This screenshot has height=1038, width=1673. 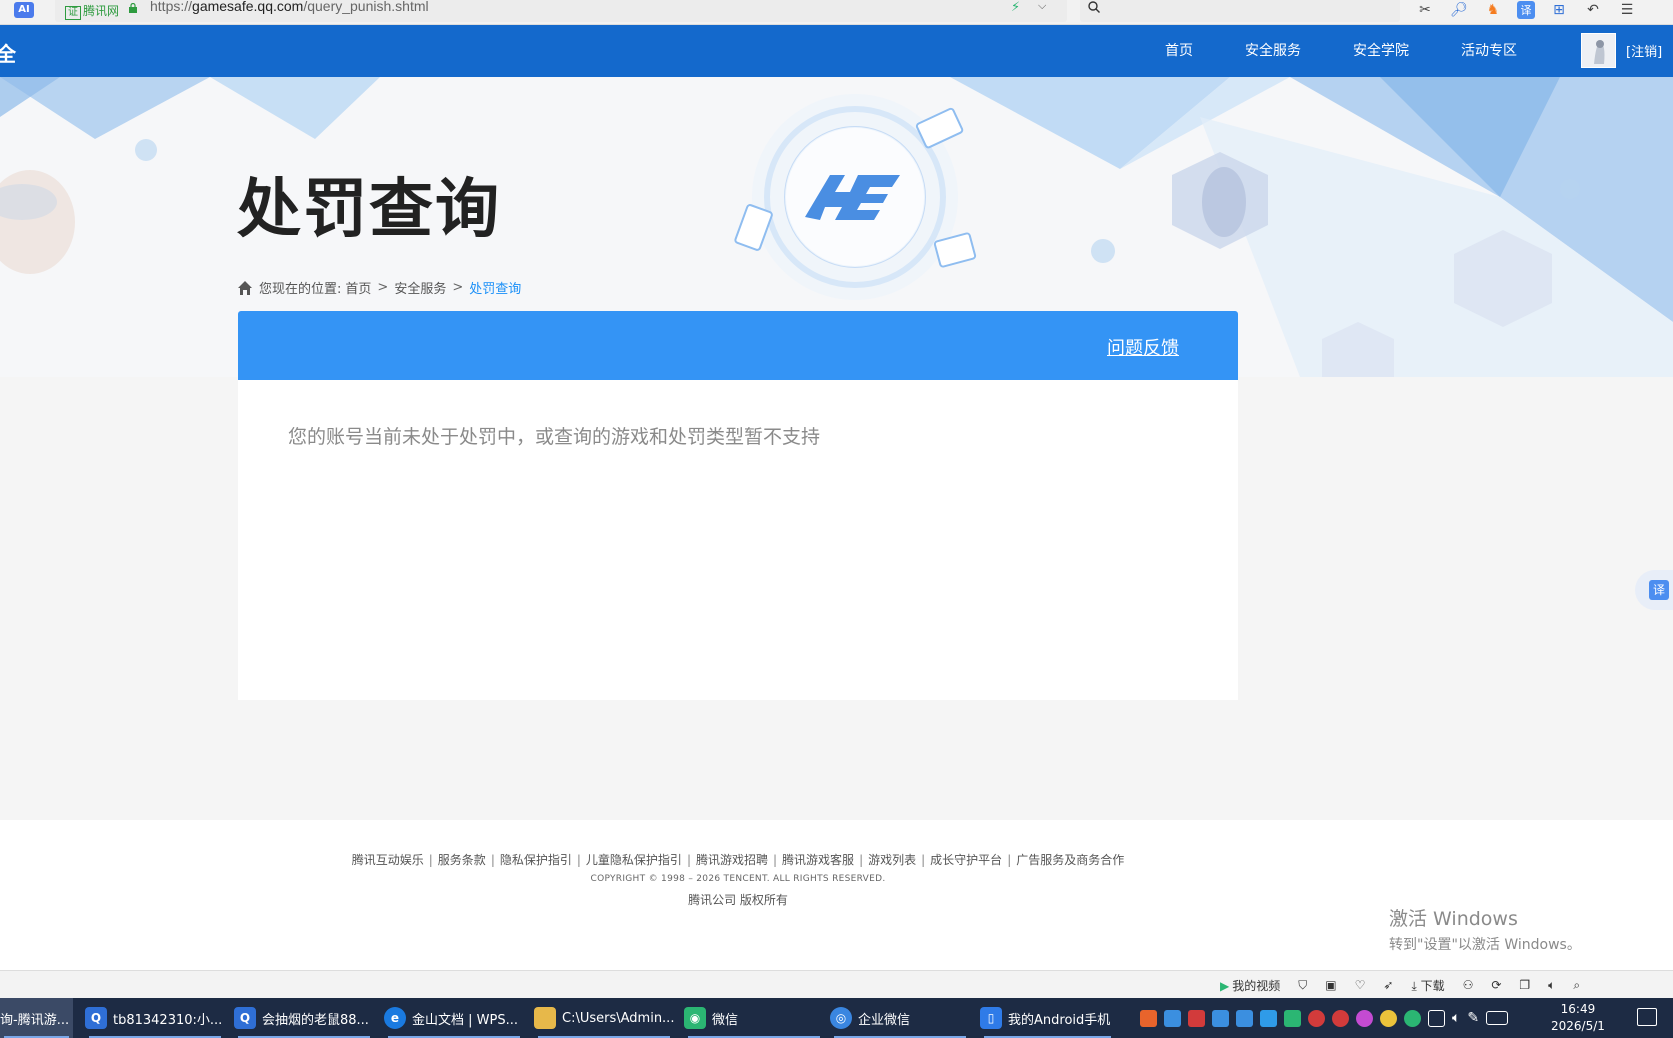 I want to click on notification-icon, so click(x=1647, y=1017).